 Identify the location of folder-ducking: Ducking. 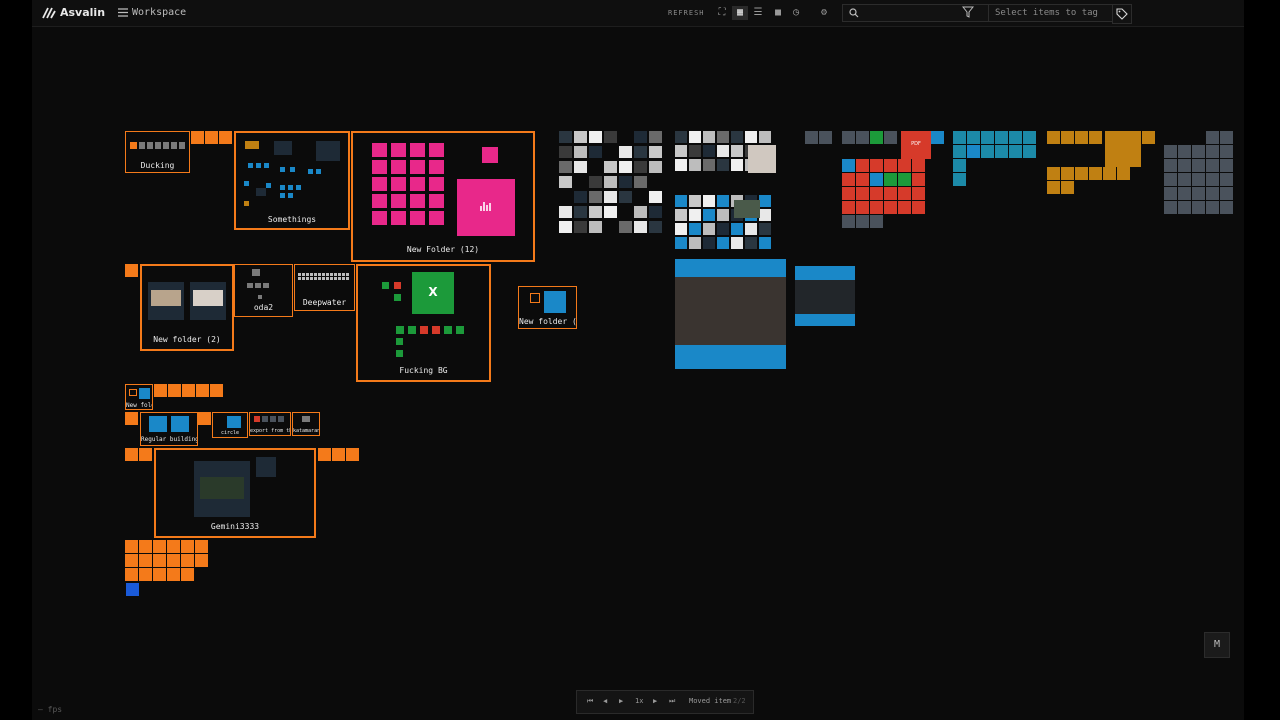
(157, 152).